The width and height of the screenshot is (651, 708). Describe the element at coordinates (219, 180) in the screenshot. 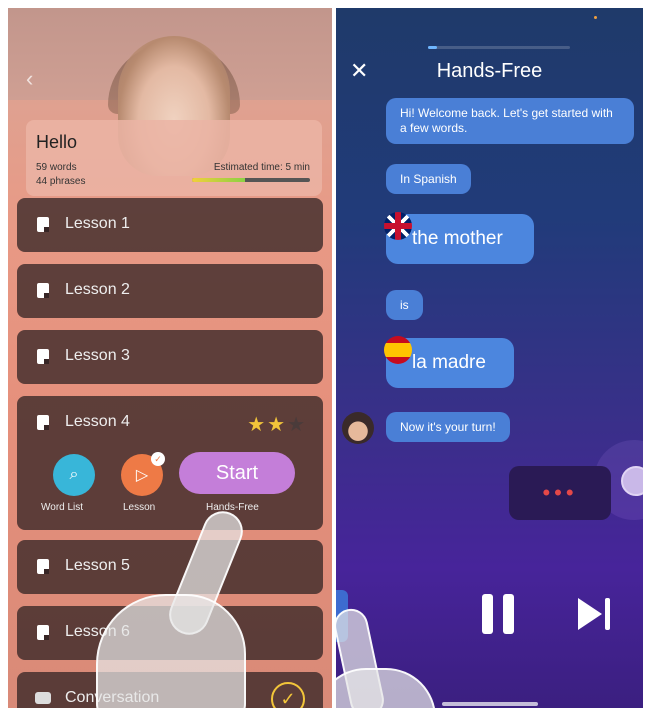

I see `time-progress-fill` at that location.